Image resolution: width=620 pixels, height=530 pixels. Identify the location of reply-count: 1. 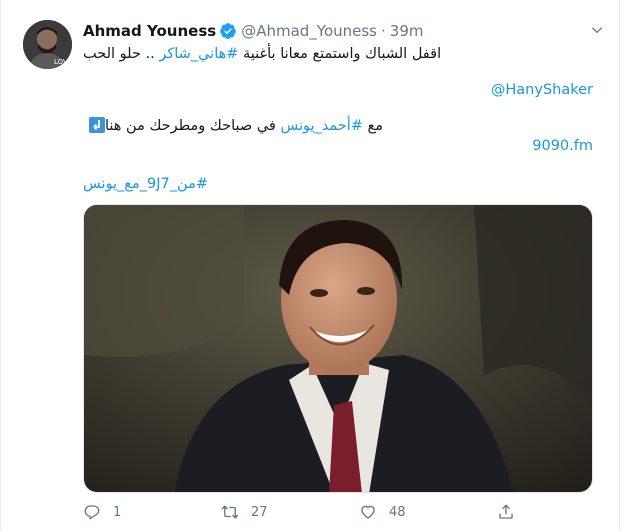
(117, 512).